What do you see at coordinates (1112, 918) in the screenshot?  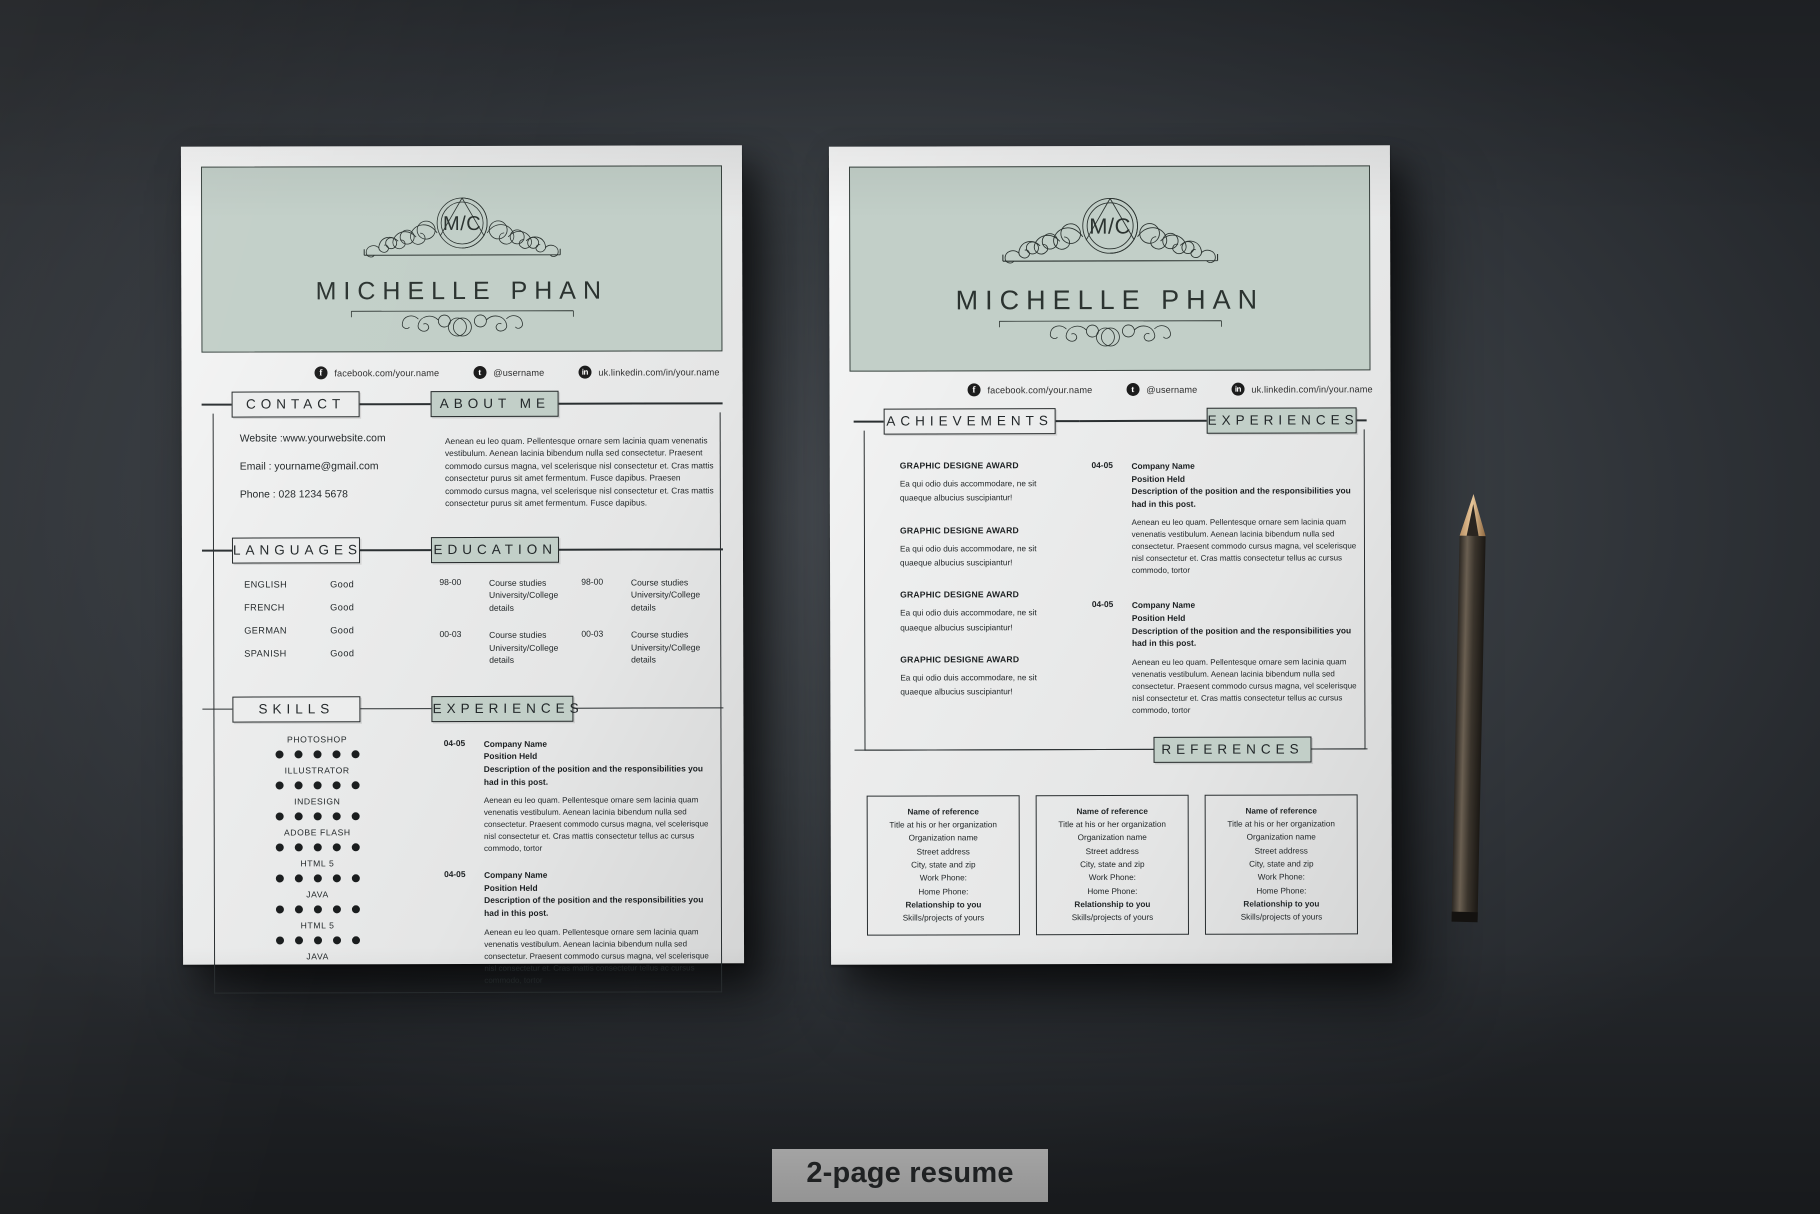 I see `reference-skills: Skills/projects of yours` at bounding box center [1112, 918].